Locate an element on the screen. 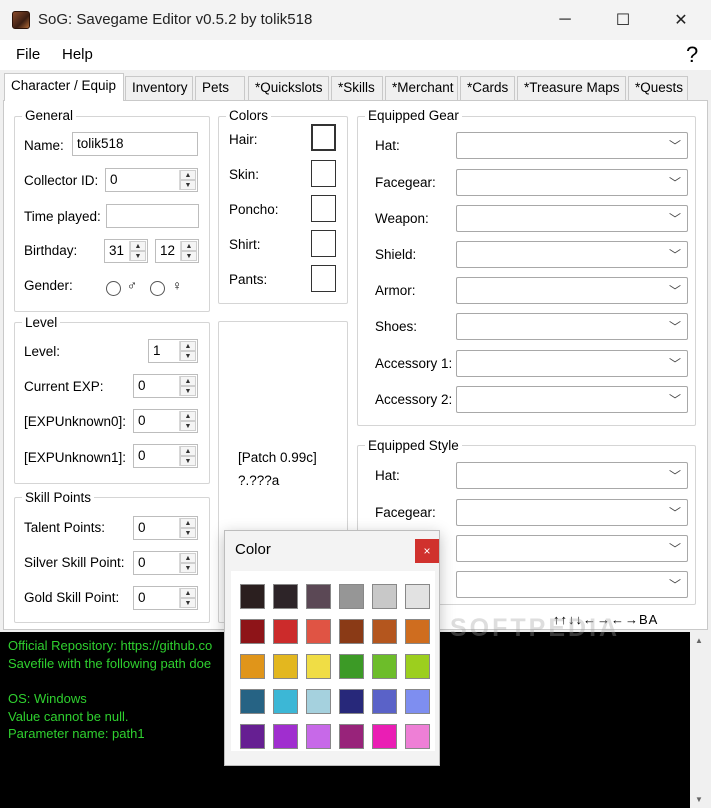 The height and width of the screenshot is (808, 711). name-field: tolik518 is located at coordinates (135, 144).